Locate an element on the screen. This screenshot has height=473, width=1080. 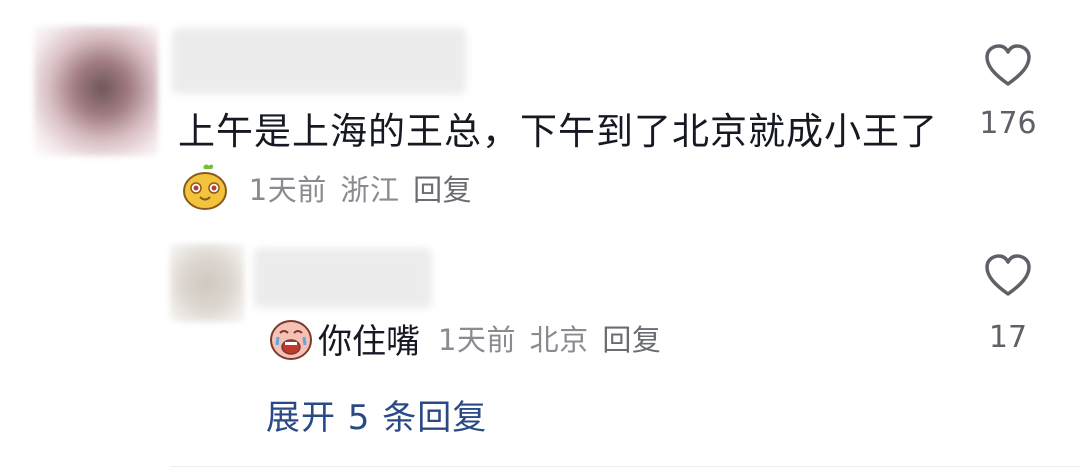
commenter-name-blurred is located at coordinates (319, 61).